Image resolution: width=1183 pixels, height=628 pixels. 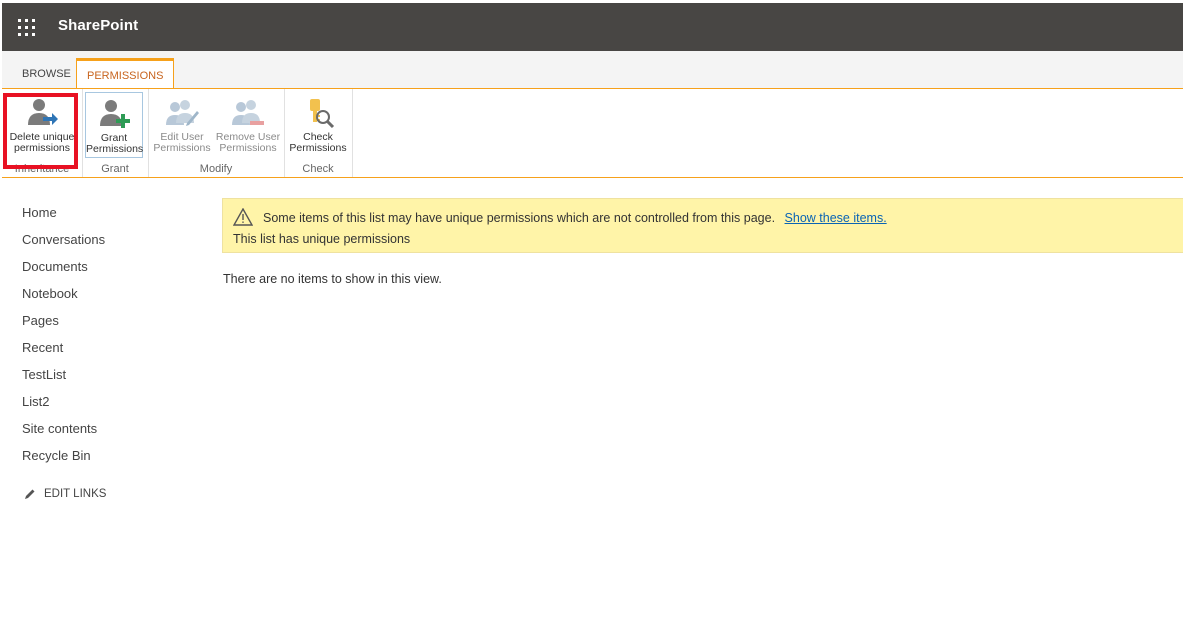 I want to click on check-permissions-button: Check Permissions, so click(x=318, y=125).